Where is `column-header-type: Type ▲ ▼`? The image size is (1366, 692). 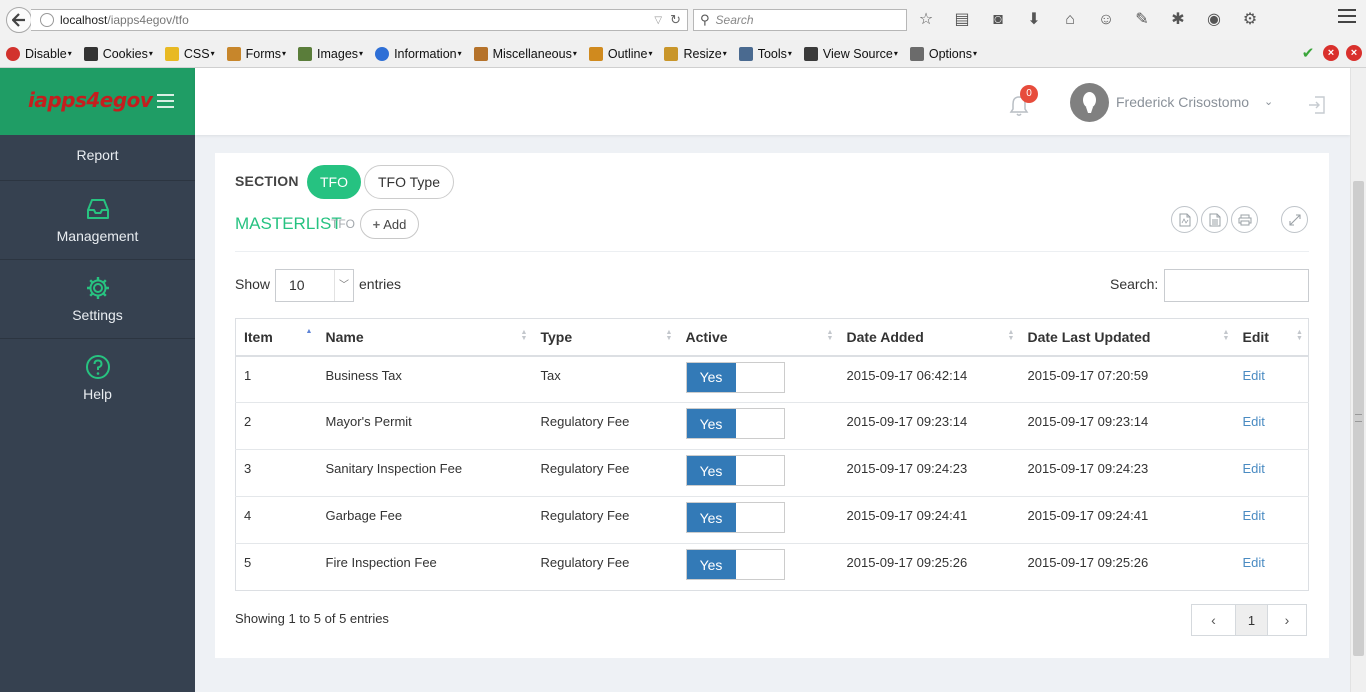
column-header-type: Type ▲ ▼ is located at coordinates (605, 337).